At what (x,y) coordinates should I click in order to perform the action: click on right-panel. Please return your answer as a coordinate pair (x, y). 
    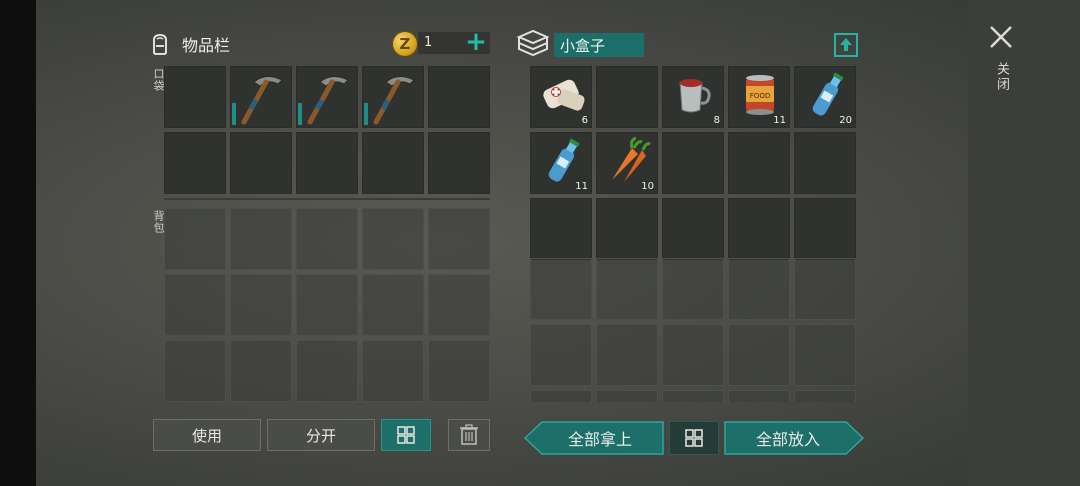
    Looking at the image, I should click on (1024, 243).